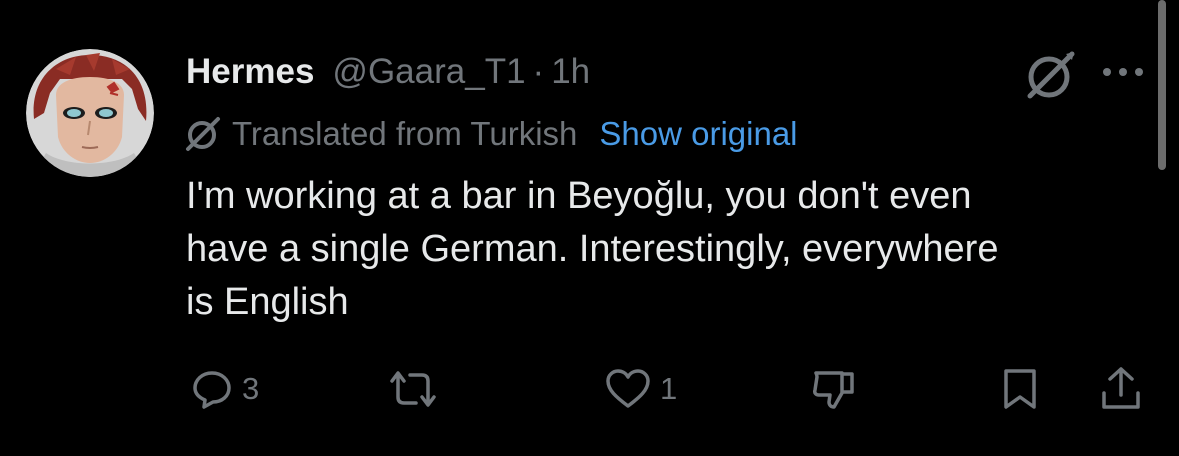  I want to click on share-button, so click(1121, 389).